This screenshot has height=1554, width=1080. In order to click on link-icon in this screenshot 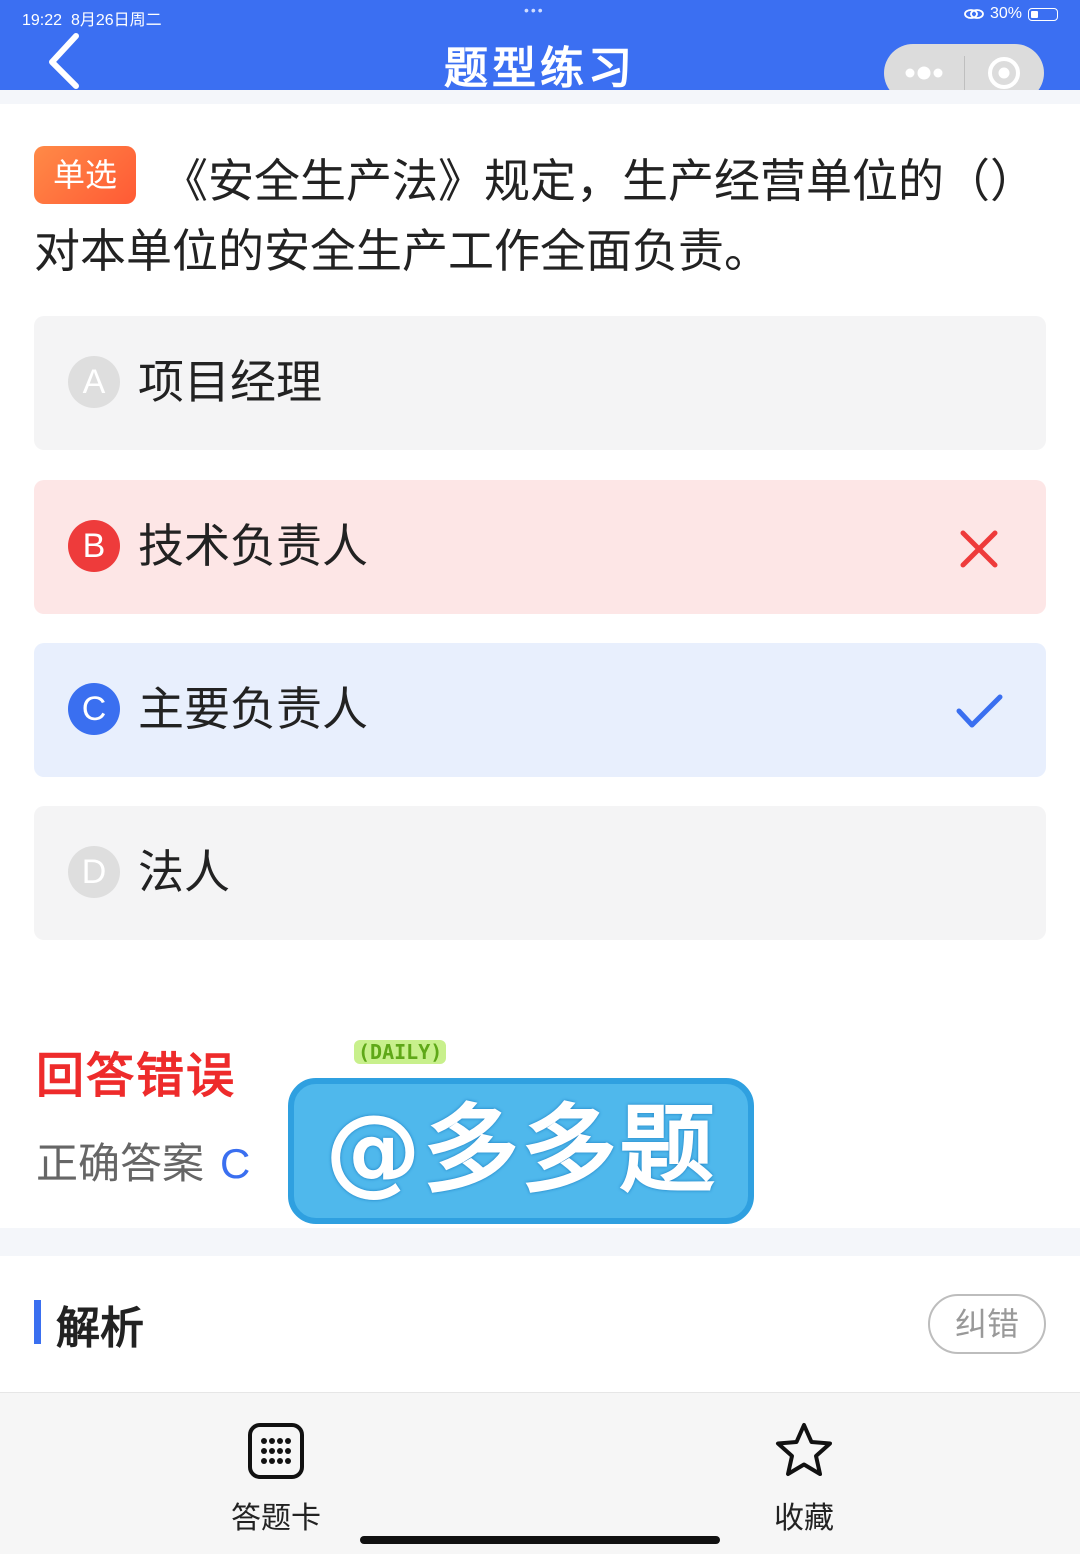, I will do `click(974, 14)`.